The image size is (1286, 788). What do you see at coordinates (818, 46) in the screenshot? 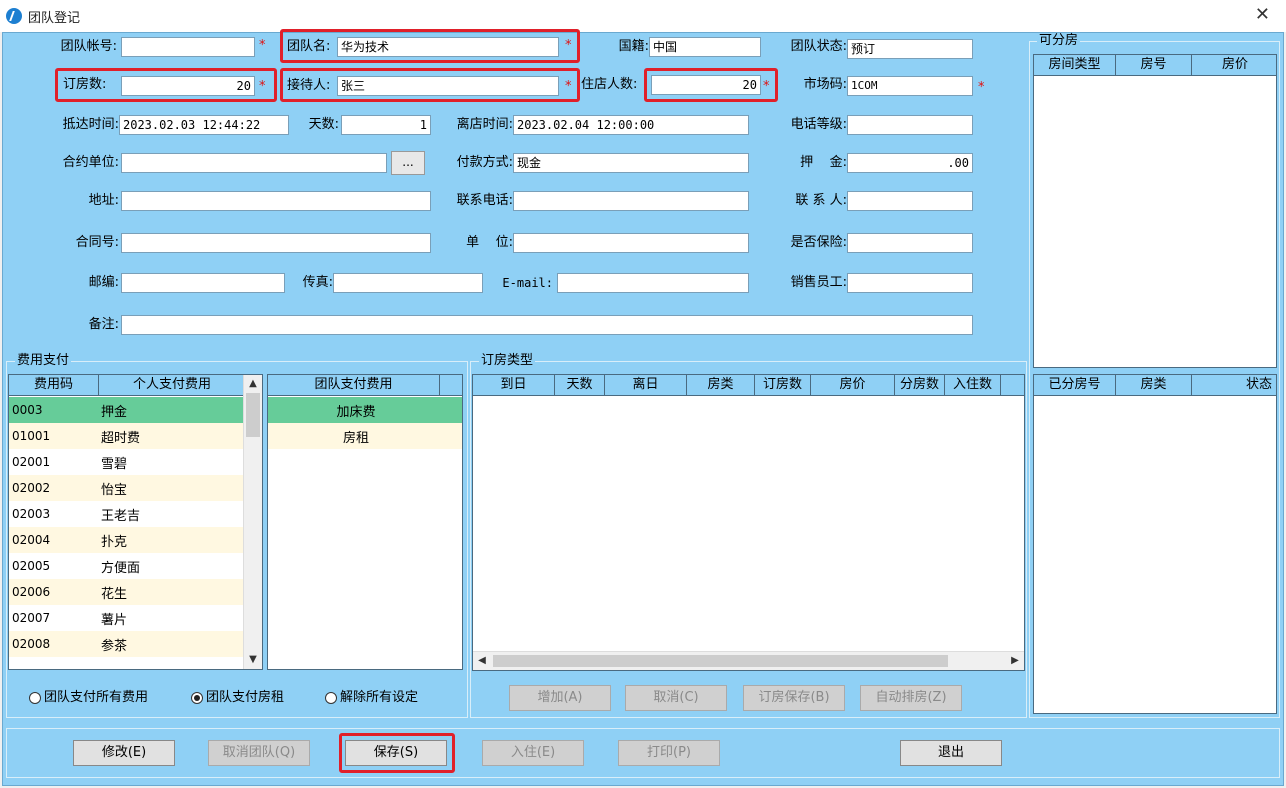
I see `team-status-label: 团队状态:` at bounding box center [818, 46].